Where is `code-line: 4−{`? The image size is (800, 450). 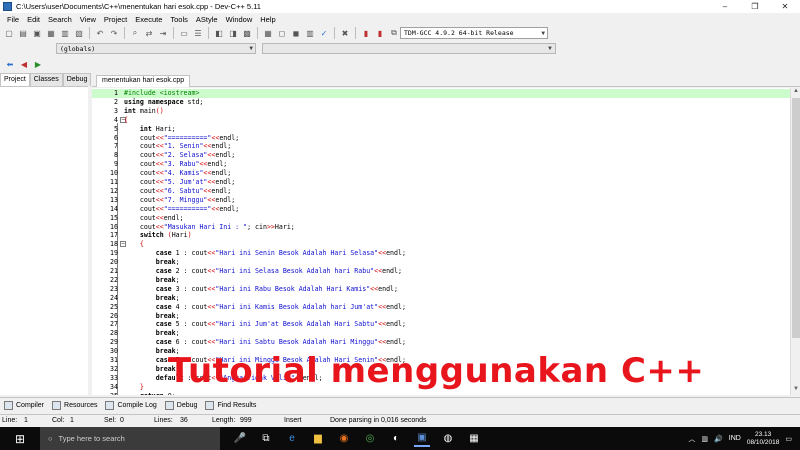 code-line: 4−{ is located at coordinates (441, 120).